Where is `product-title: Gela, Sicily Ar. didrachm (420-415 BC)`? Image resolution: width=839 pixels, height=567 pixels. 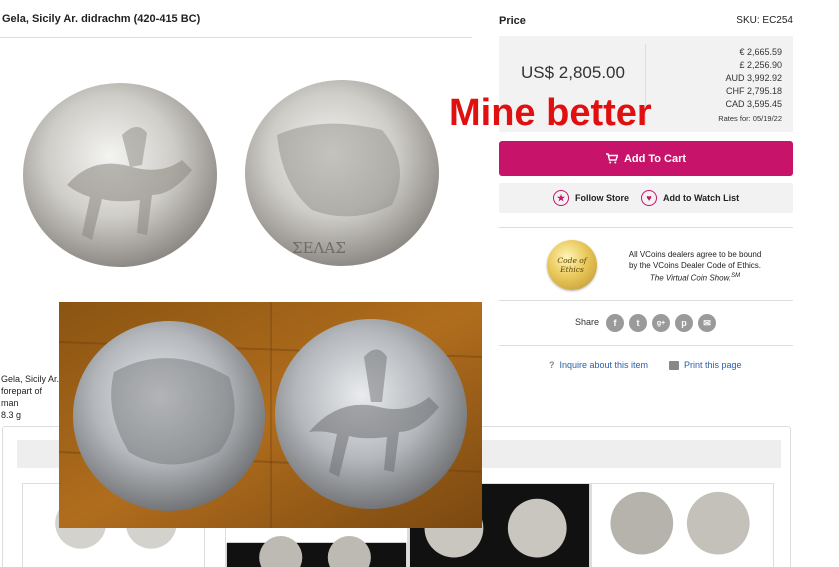 product-title: Gela, Sicily Ar. didrachm (420-415 BC) is located at coordinates (101, 19).